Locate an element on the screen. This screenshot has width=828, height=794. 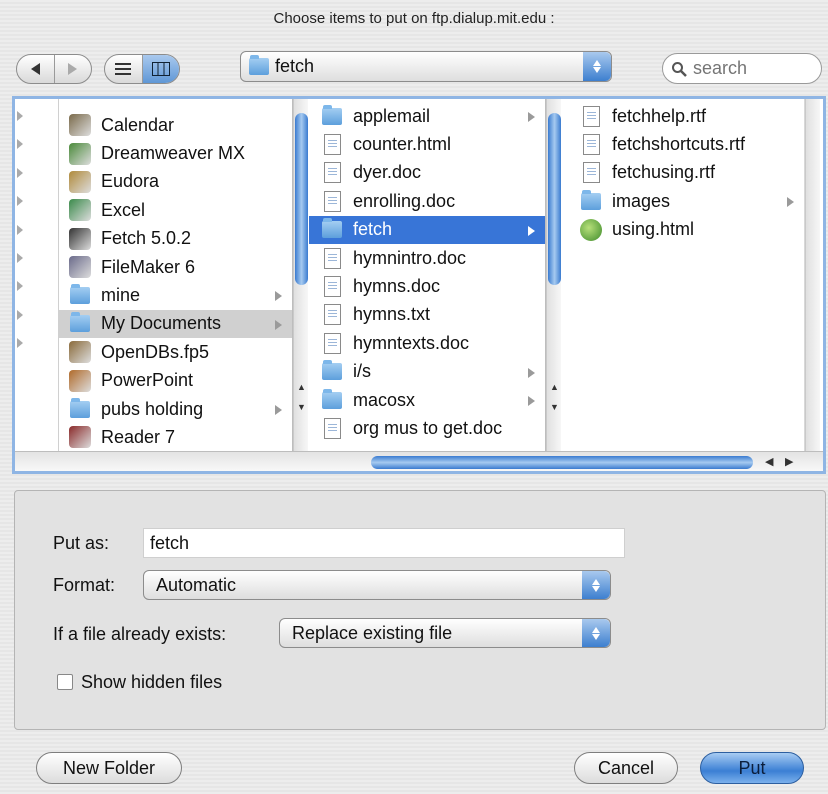
html-file-icon is located at coordinates (591, 229).